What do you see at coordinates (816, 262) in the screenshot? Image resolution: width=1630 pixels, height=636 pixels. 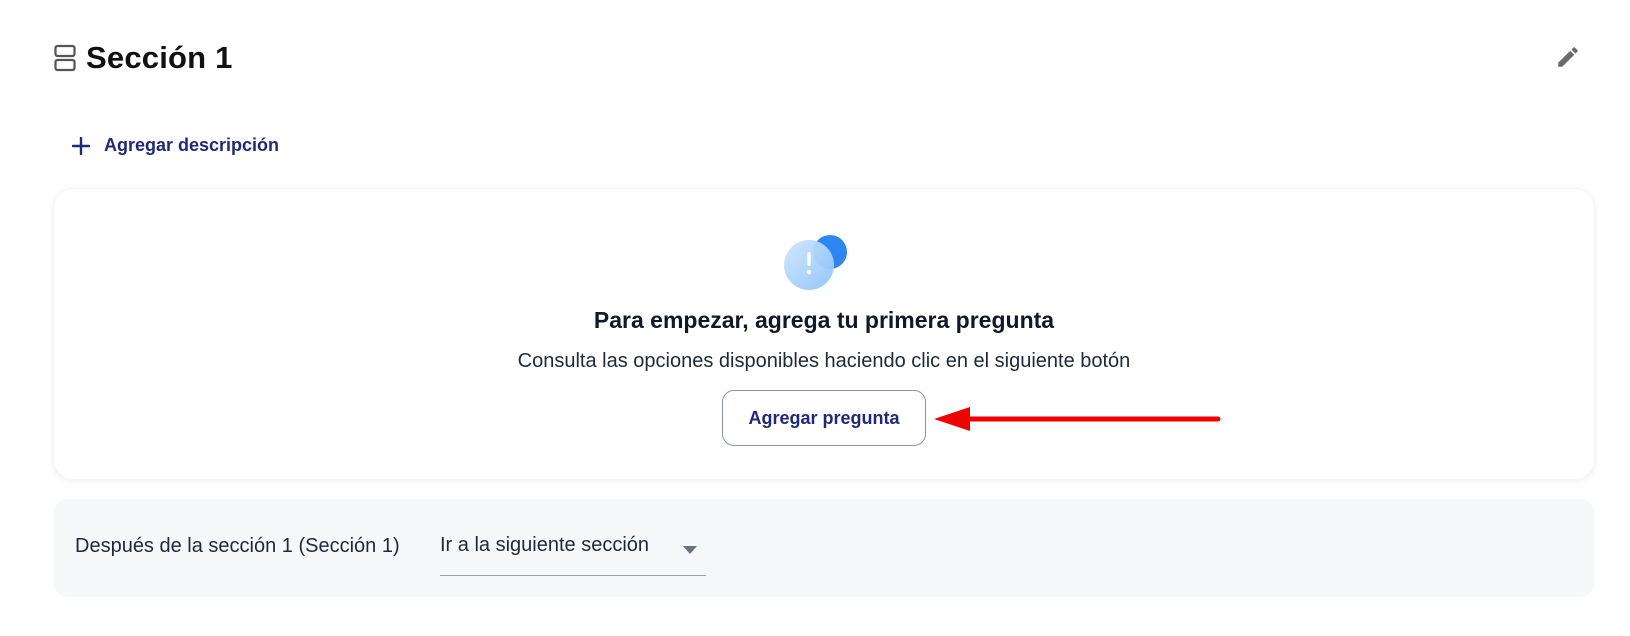 I see `alert-circle-icon` at bounding box center [816, 262].